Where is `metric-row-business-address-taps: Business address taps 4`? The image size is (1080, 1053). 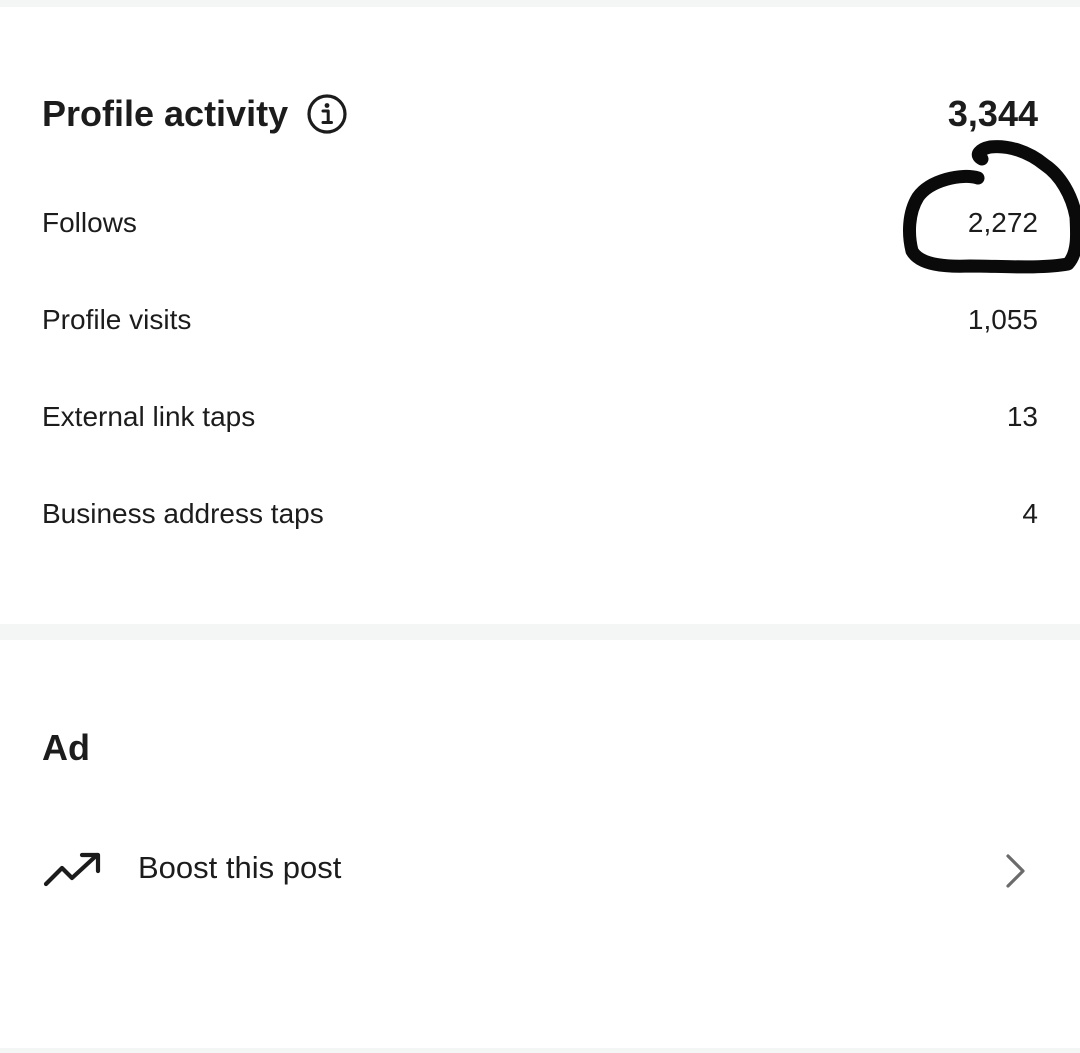
metric-row-business-address-taps: Business address taps 4 is located at coordinates (540, 514).